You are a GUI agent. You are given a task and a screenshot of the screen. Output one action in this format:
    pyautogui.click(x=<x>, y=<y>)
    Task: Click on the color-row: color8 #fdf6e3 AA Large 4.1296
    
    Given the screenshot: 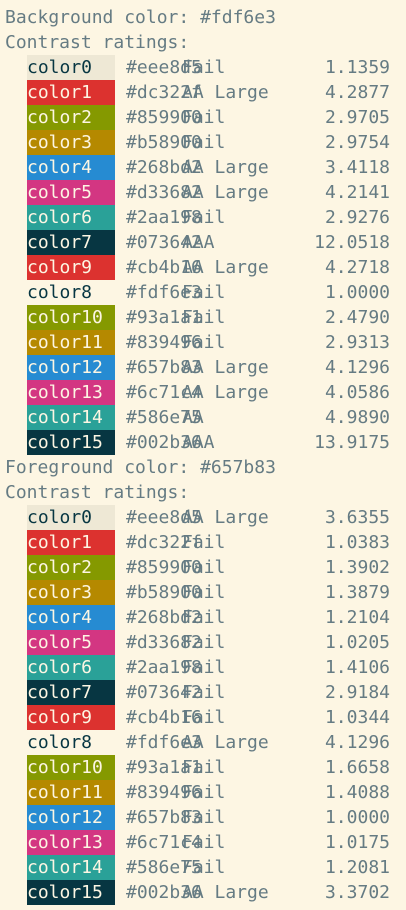 What is the action you would take?
    pyautogui.click(x=216, y=742)
    